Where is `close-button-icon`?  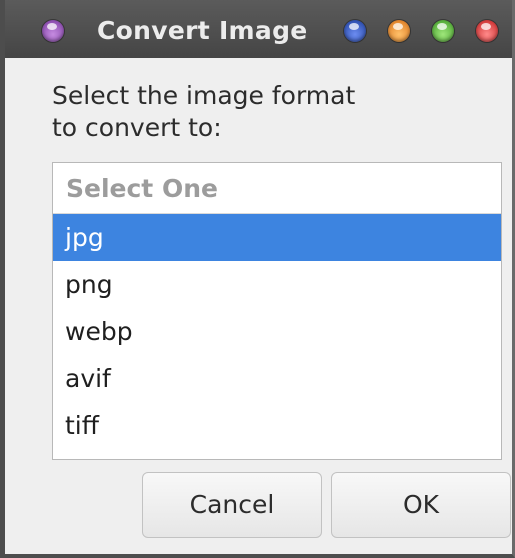
close-button-icon is located at coordinates (487, 31).